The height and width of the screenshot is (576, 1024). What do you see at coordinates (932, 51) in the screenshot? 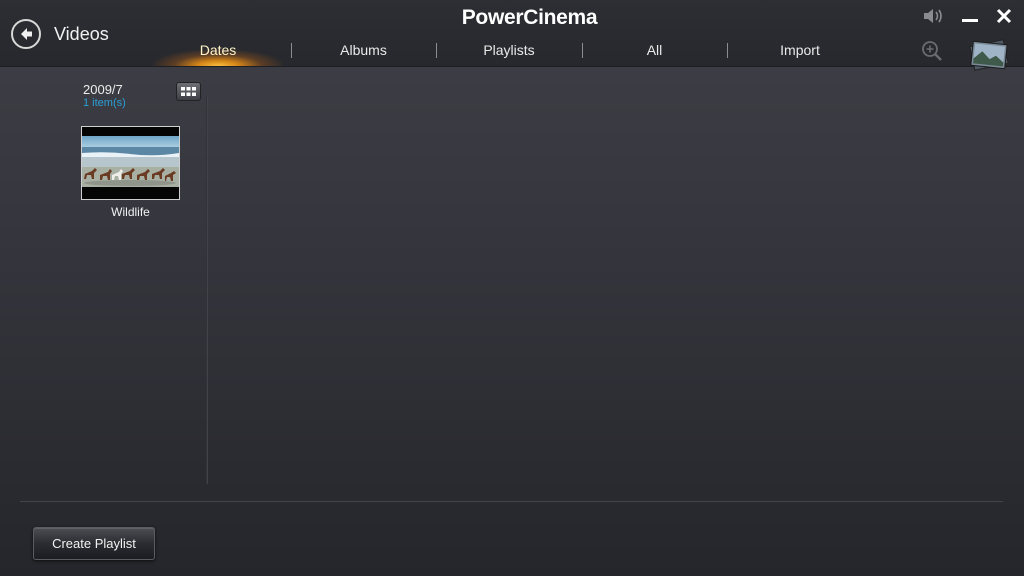
I see `zoom-in-icon` at bounding box center [932, 51].